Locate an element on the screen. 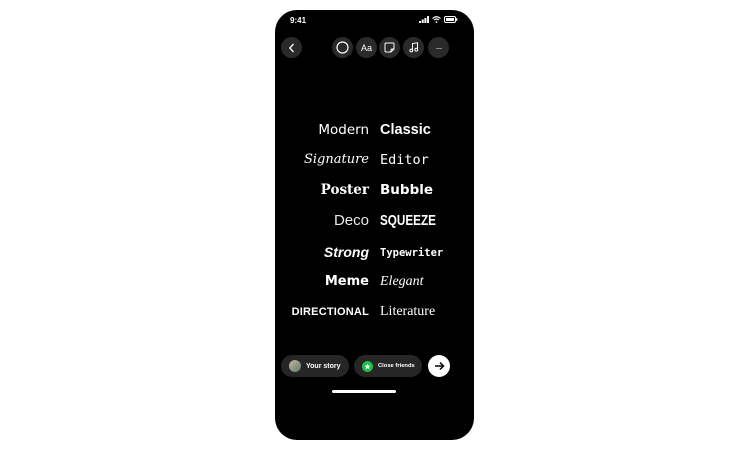 This screenshot has width=750, height=450. text-label: Aa is located at coordinates (366, 47).